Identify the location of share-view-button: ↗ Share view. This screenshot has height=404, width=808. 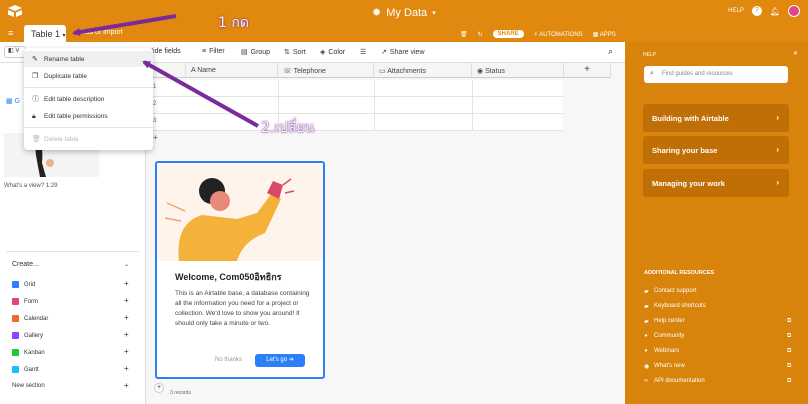
(403, 52).